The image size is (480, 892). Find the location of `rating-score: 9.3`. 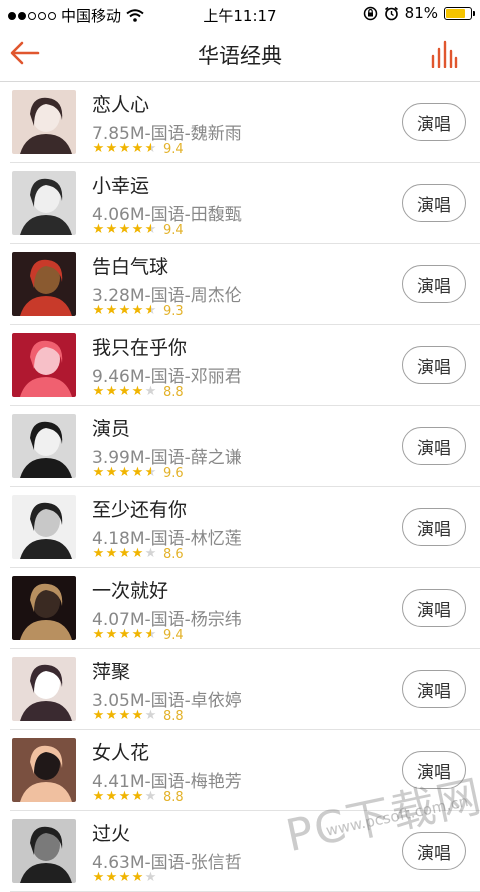

rating-score: 9.3 is located at coordinates (173, 311).